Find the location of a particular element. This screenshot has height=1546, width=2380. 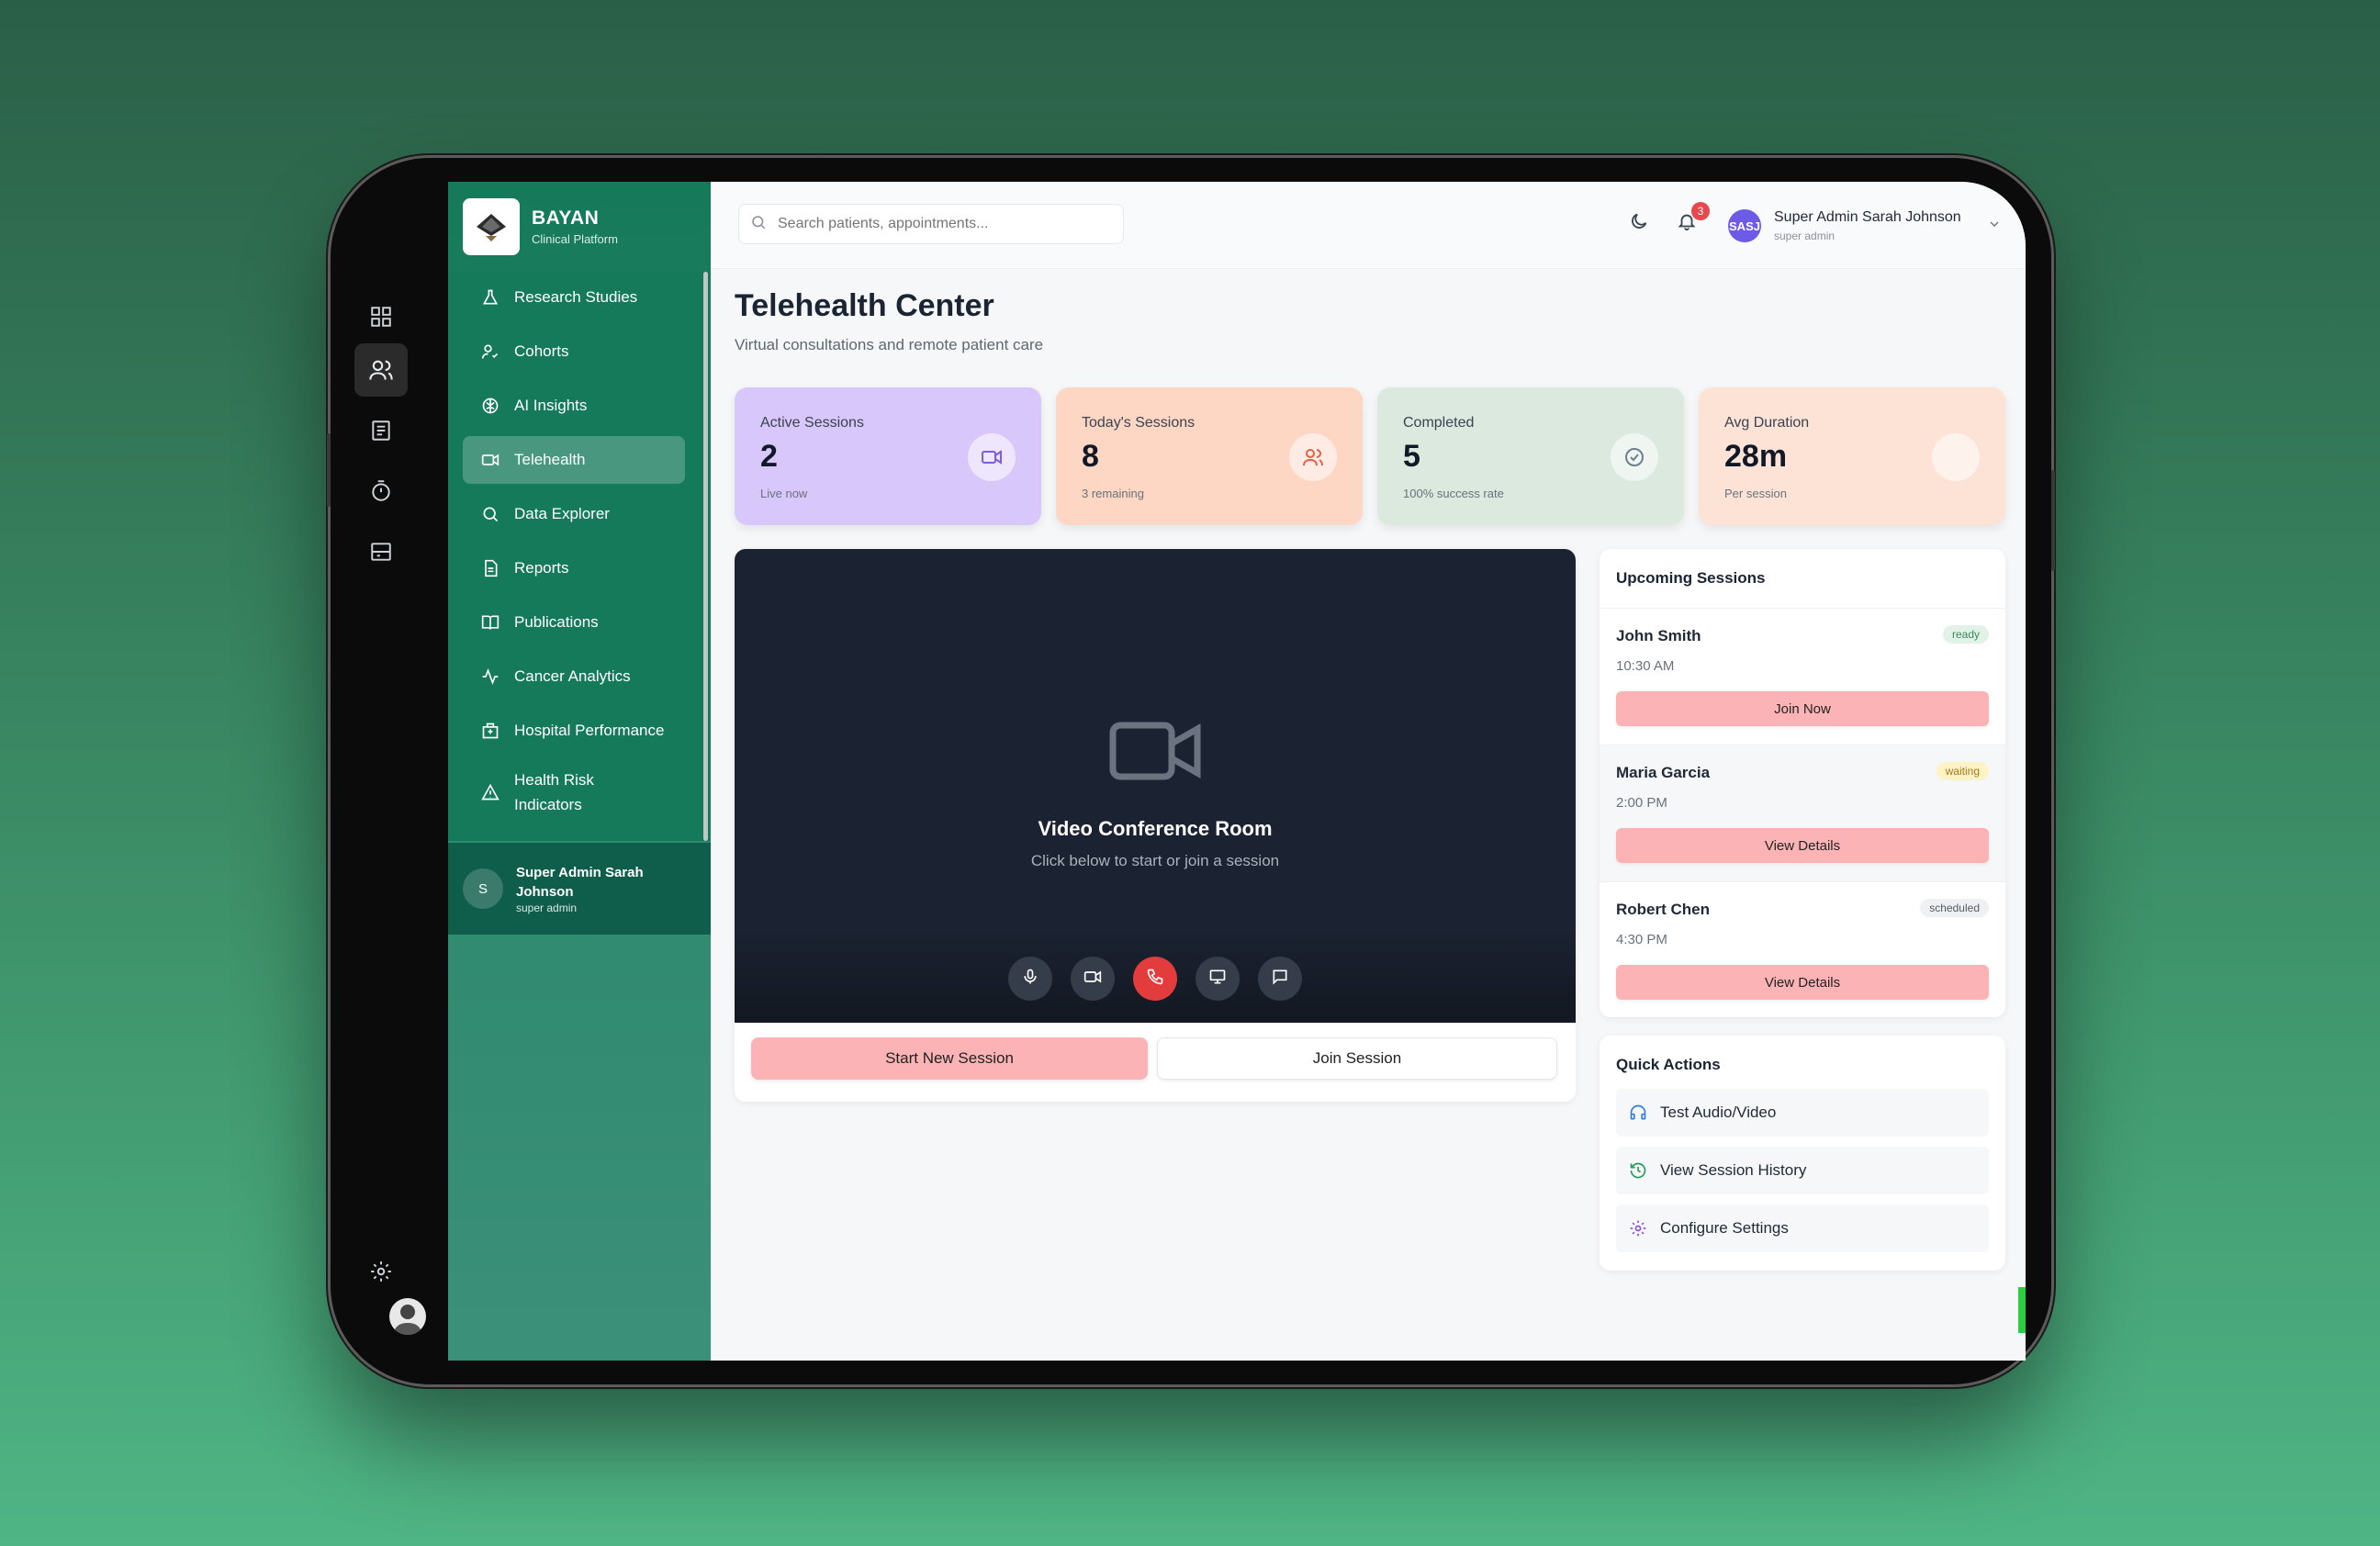

chat-icon is located at coordinates (1280, 980).